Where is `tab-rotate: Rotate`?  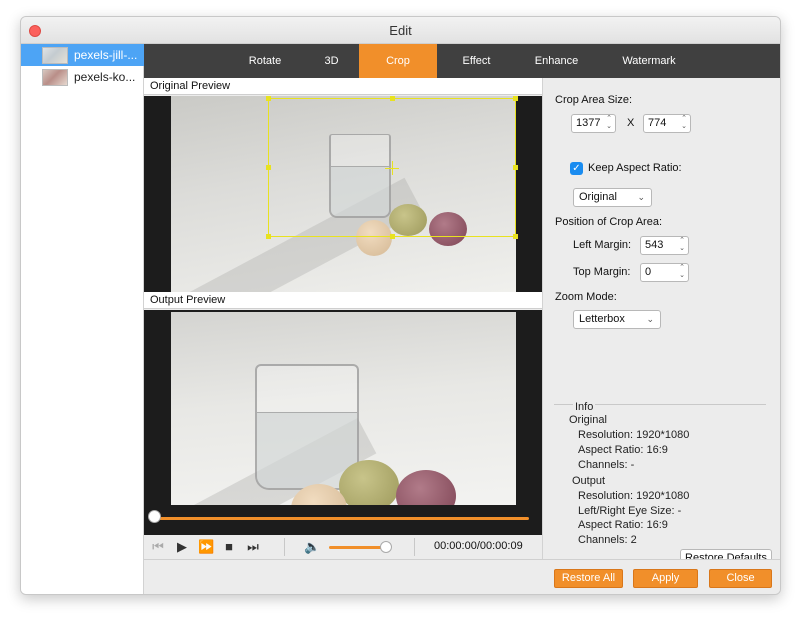 tab-rotate: Rotate is located at coordinates (265, 61).